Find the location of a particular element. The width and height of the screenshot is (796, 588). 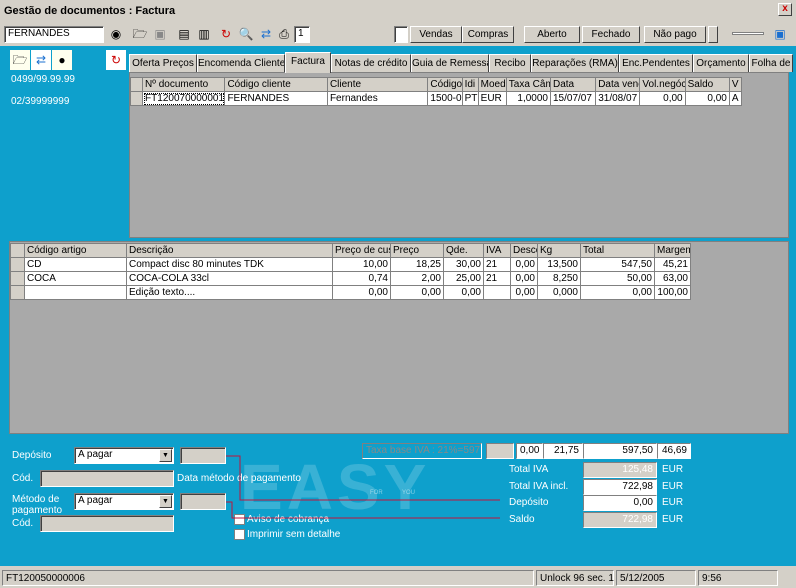

kg-total: 21,75 is located at coordinates (563, 451).